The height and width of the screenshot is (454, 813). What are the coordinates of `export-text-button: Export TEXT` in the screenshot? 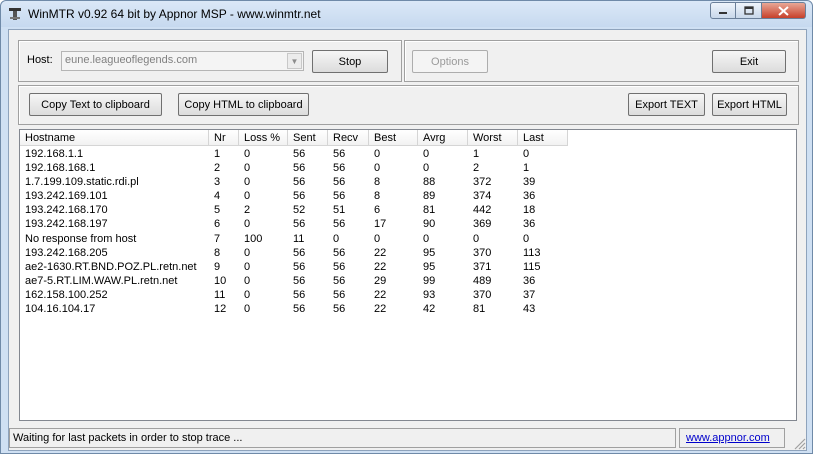 It's located at (666, 104).